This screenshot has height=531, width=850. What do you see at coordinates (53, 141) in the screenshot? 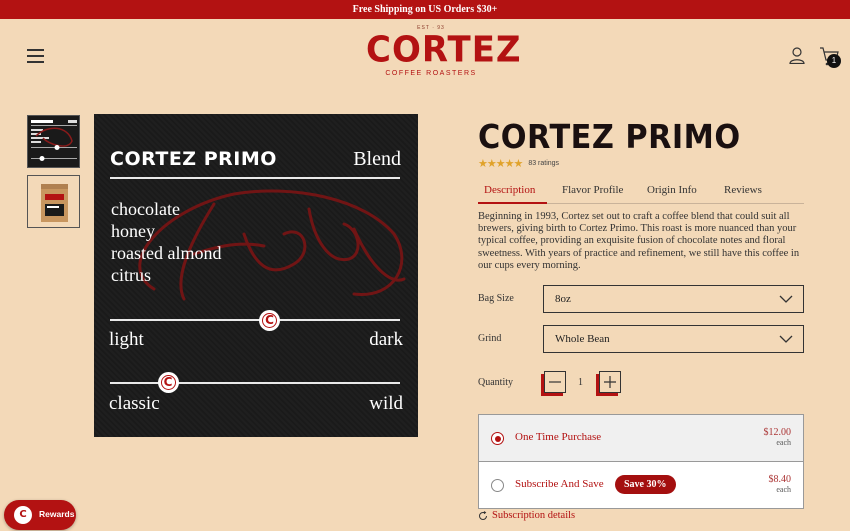
I see `label-thumbnail` at bounding box center [53, 141].